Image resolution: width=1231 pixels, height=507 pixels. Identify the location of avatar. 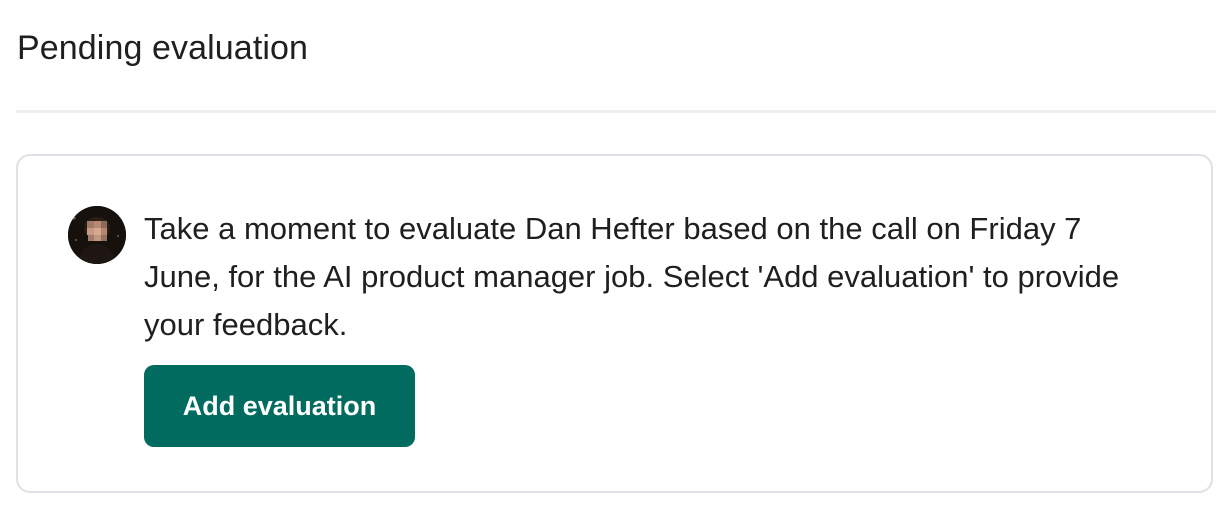
(97, 235).